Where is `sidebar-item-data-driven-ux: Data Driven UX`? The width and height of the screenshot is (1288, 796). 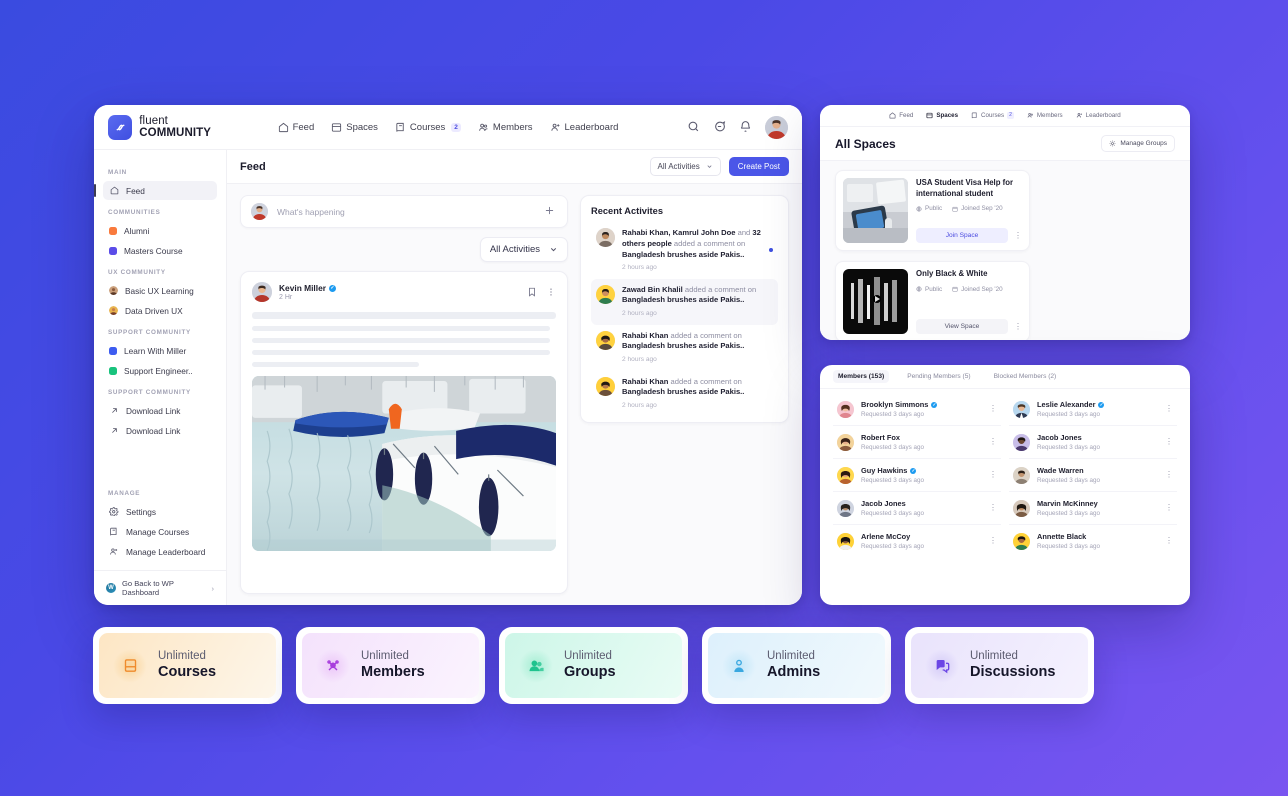 sidebar-item-data-driven-ux: Data Driven UX is located at coordinates (160, 310).